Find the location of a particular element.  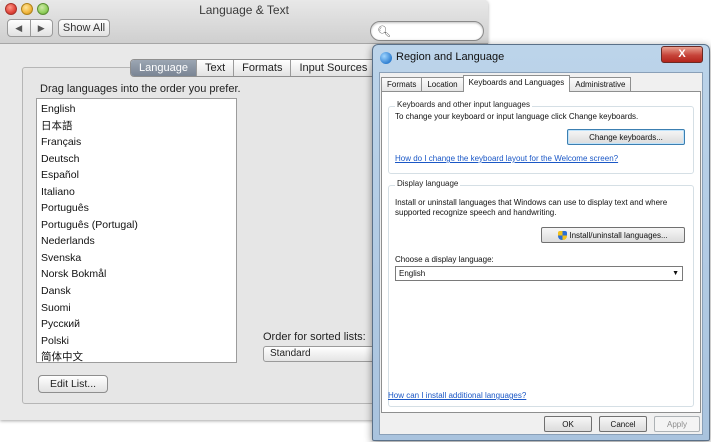

list-item: Deutsch is located at coordinates (136, 159).